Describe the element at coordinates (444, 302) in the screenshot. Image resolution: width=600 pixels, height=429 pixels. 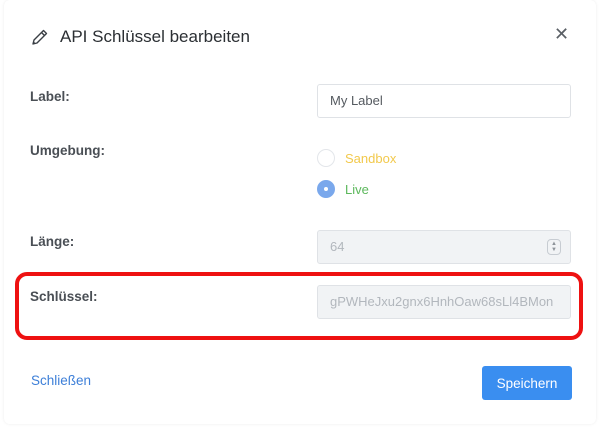
I see `key-input: gPWHeJxu2gnx6HnhOaw68sLl4BMon` at that location.